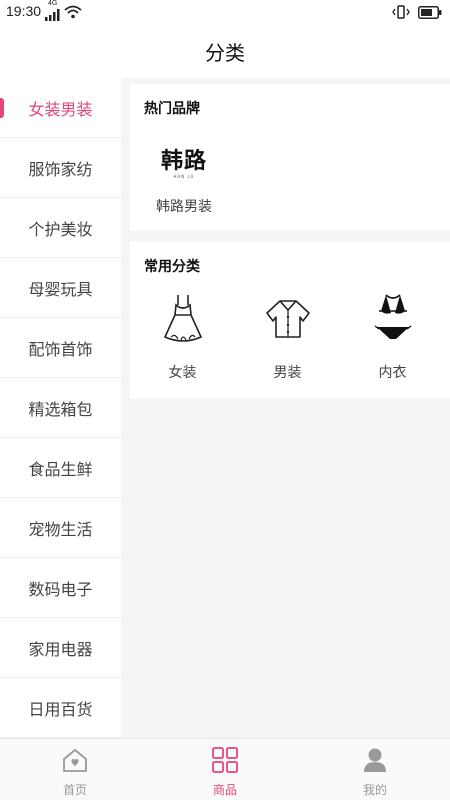 This screenshot has height=800, width=450. Describe the element at coordinates (393, 319) in the screenshot. I see `bikini-icon` at that location.